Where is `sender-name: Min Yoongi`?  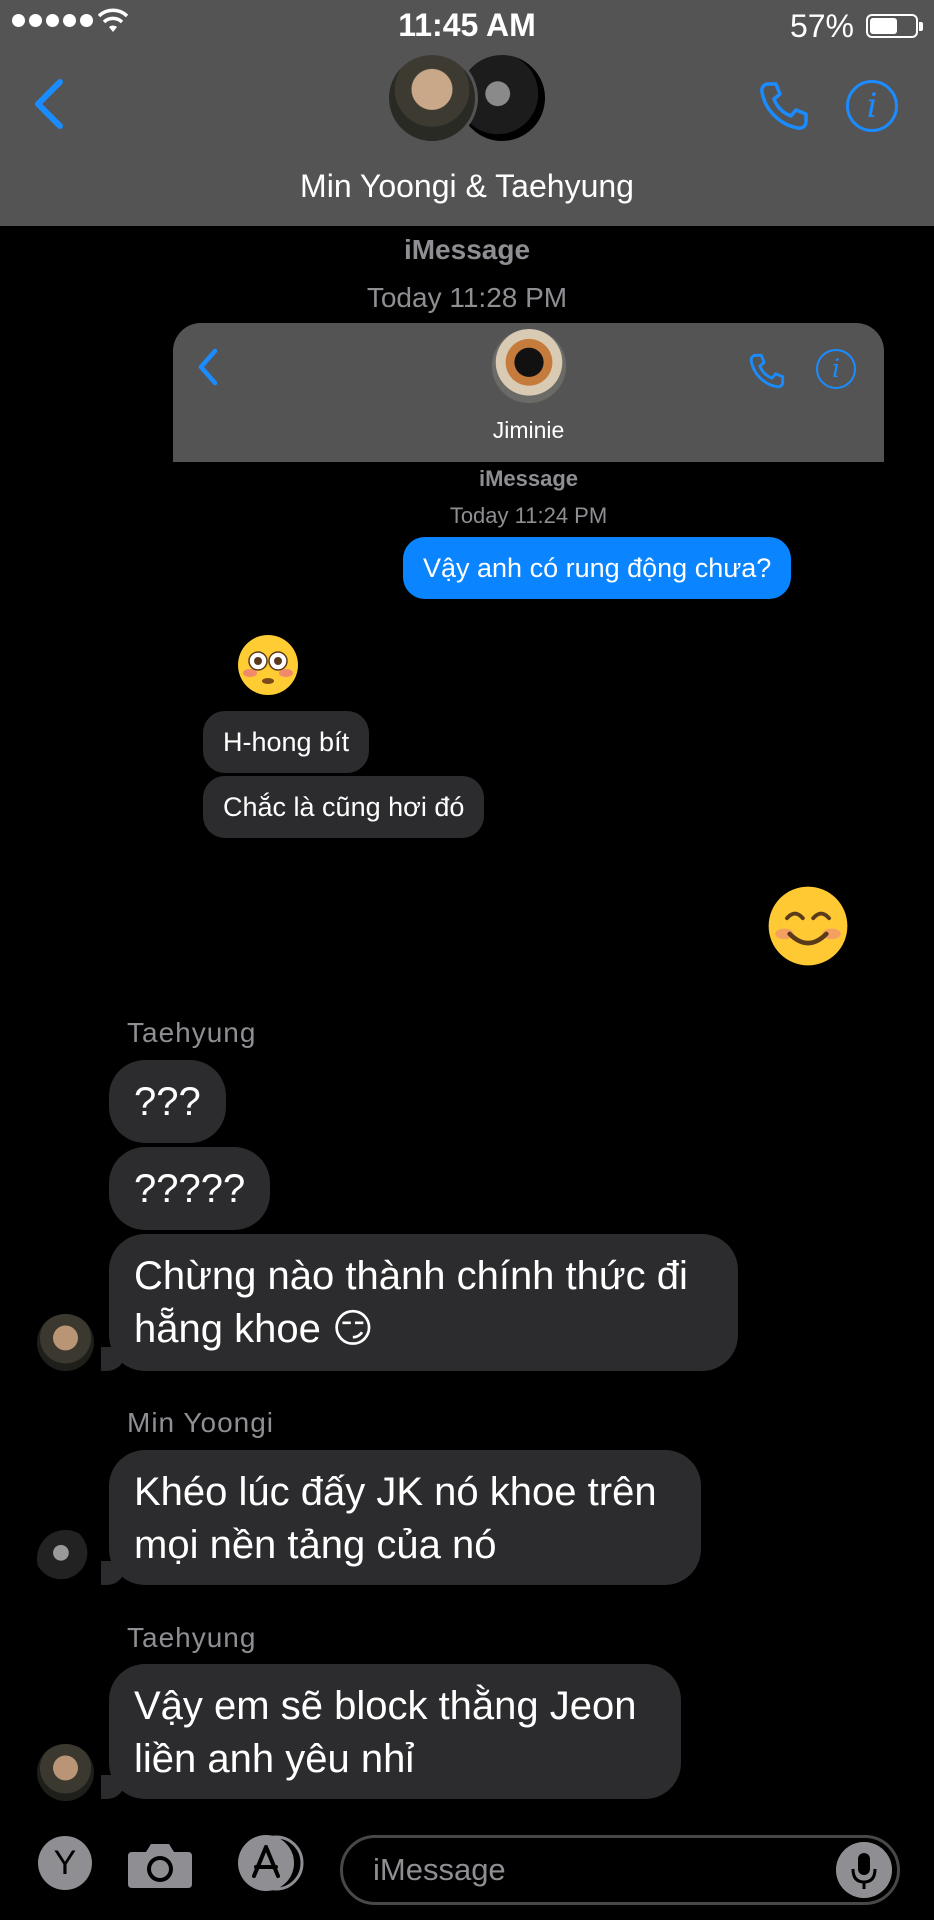 sender-name: Min Yoongi is located at coordinates (201, 1422).